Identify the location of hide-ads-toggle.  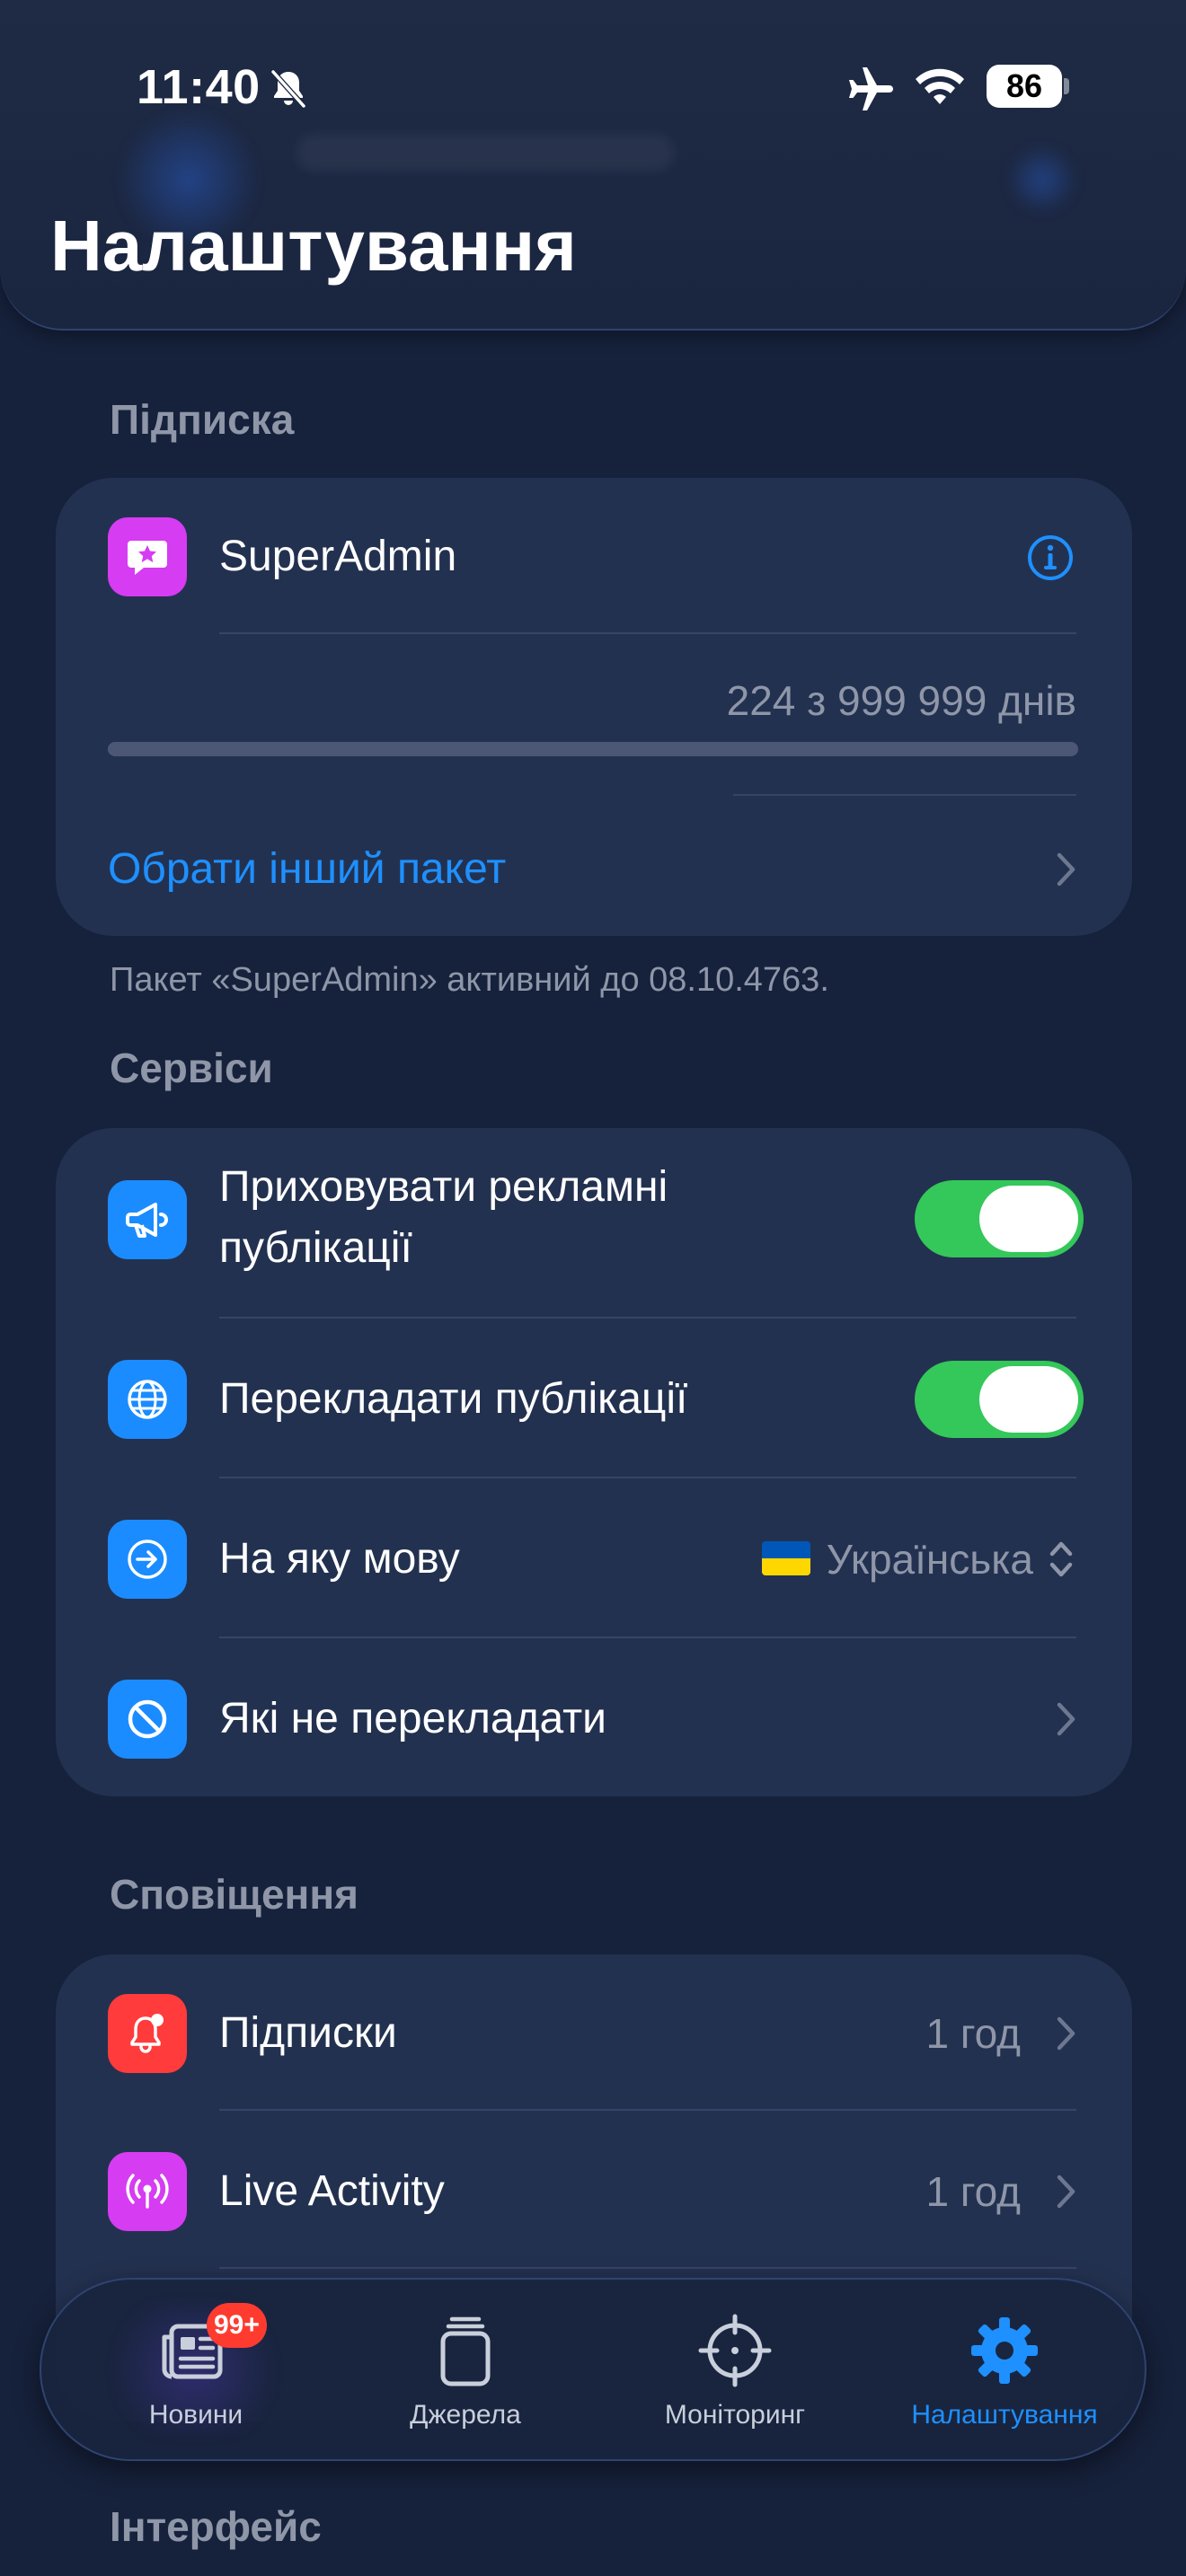
(999, 1218).